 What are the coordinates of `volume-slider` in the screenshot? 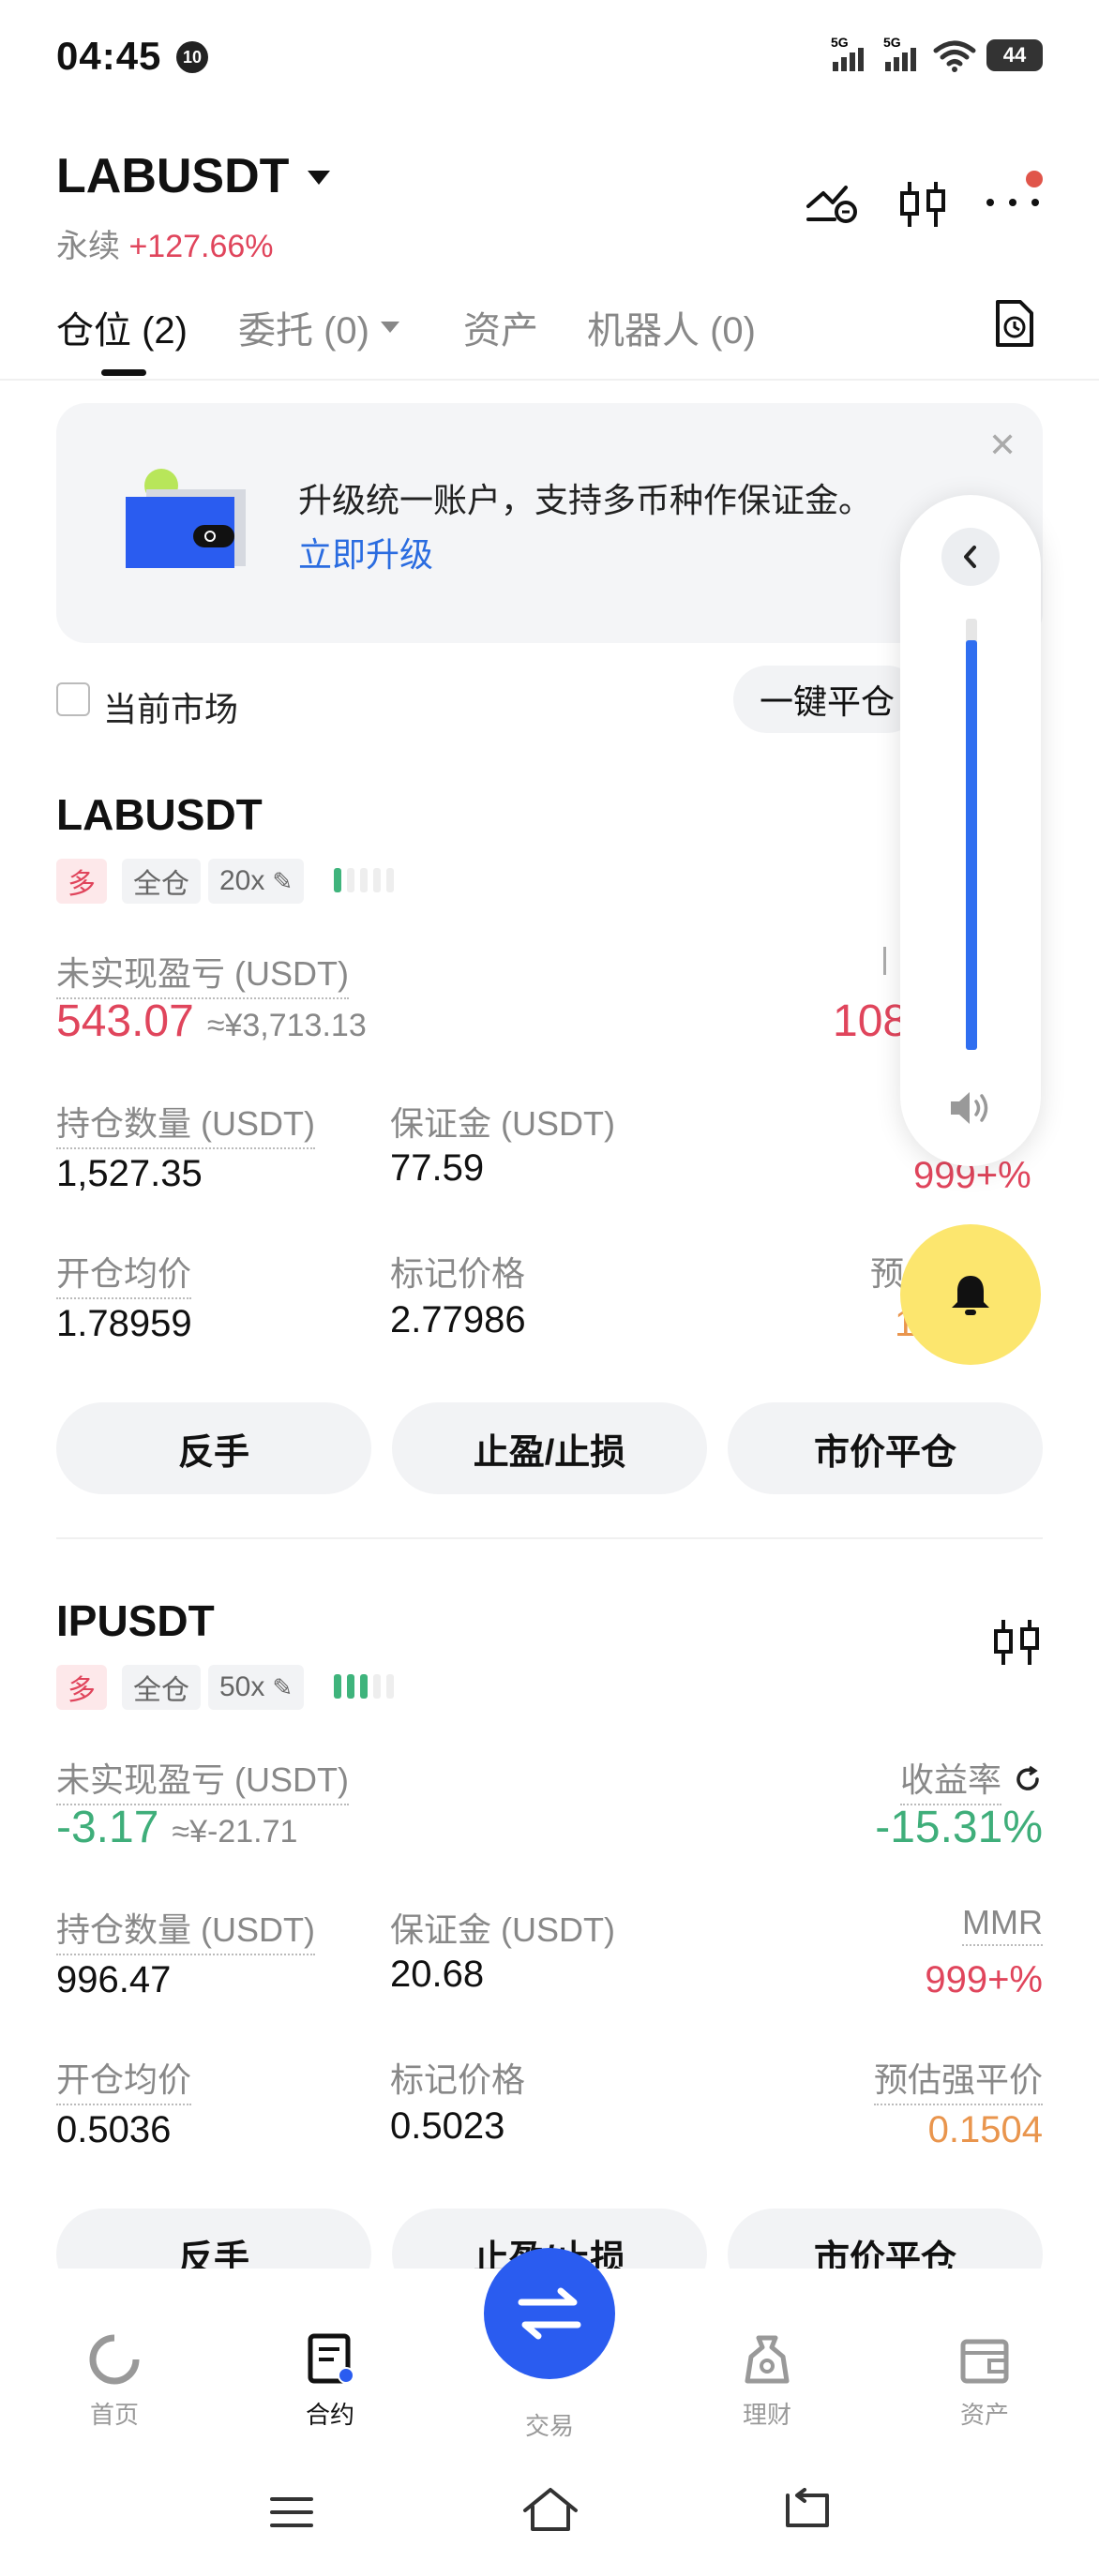 It's located at (971, 834).